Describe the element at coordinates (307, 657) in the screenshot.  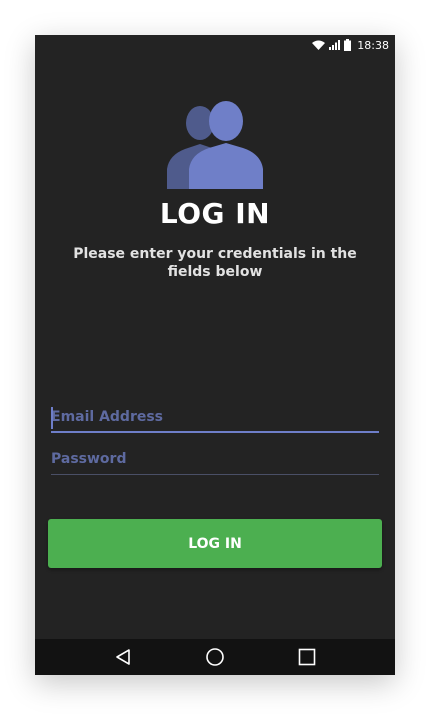
I see `recent-apps-icon` at that location.